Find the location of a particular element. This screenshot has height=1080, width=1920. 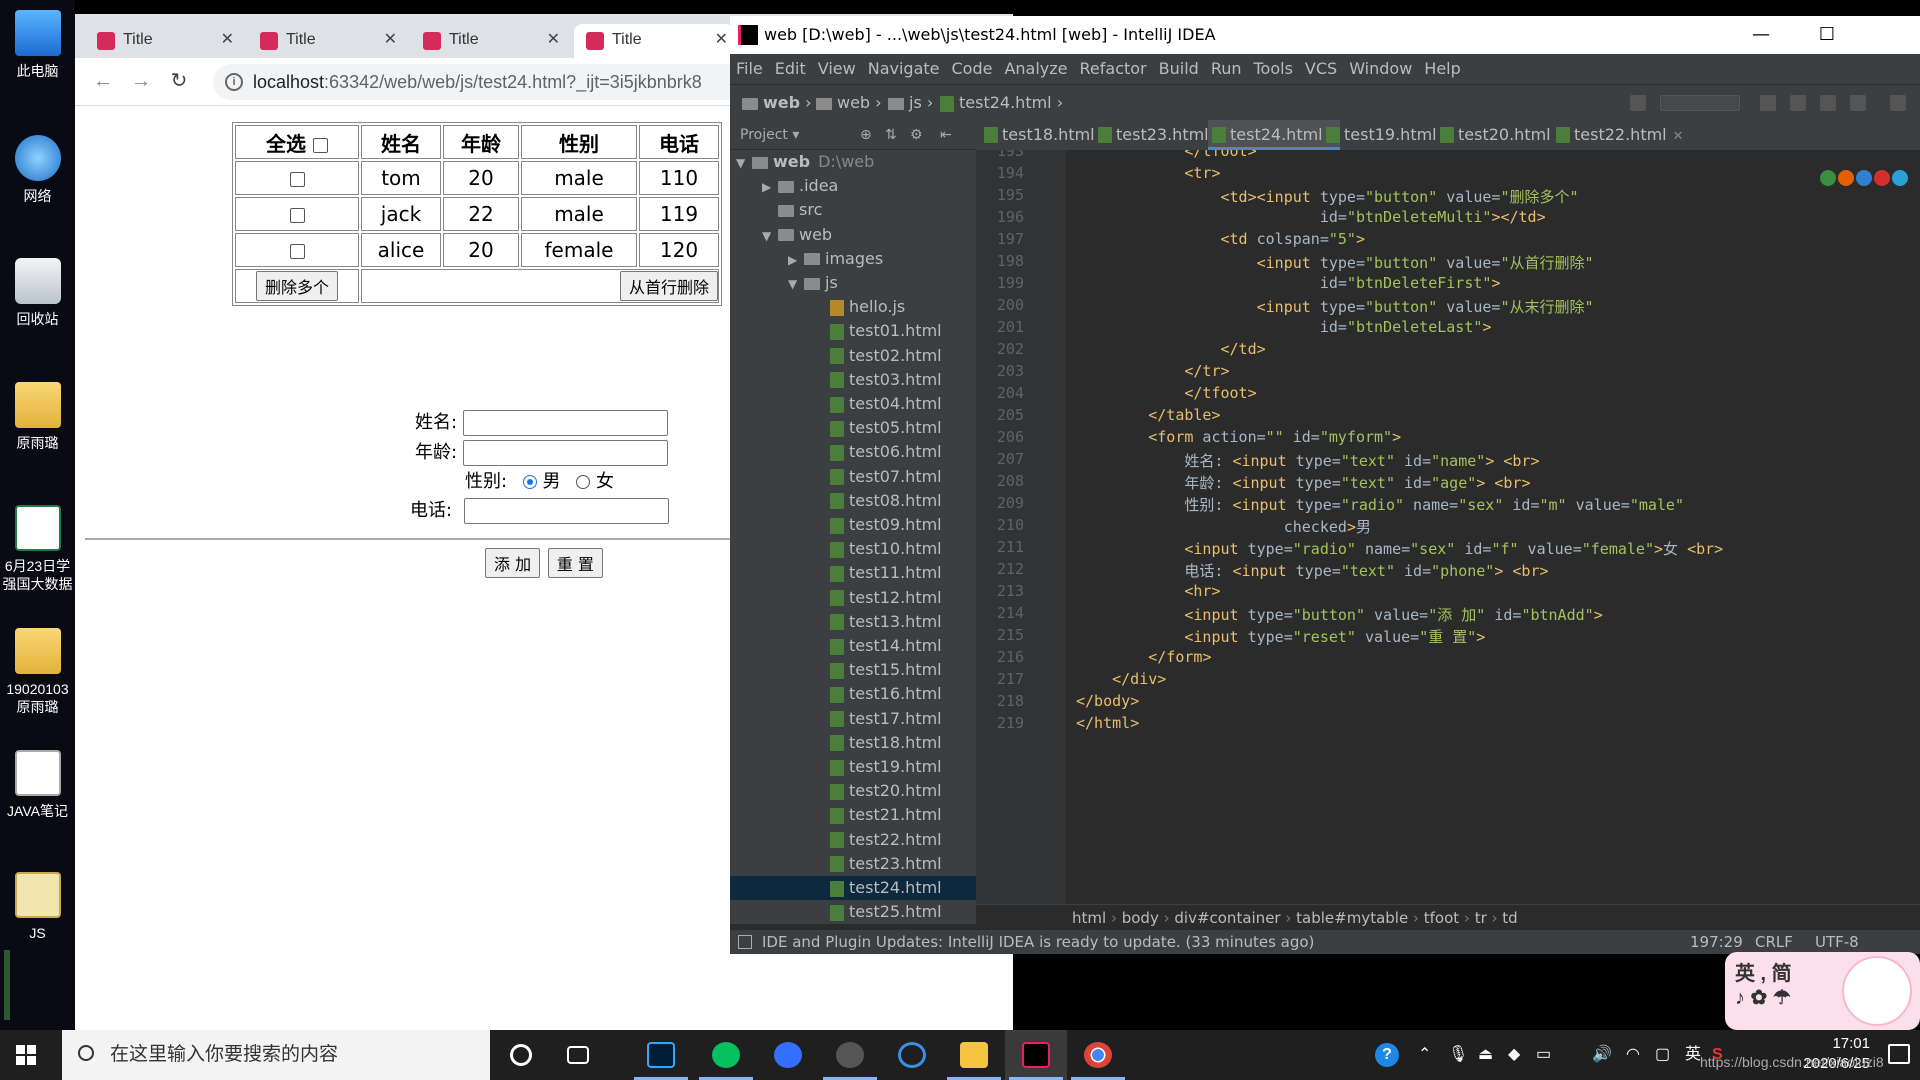

tree-item: ▼ js is located at coordinates (853, 283).